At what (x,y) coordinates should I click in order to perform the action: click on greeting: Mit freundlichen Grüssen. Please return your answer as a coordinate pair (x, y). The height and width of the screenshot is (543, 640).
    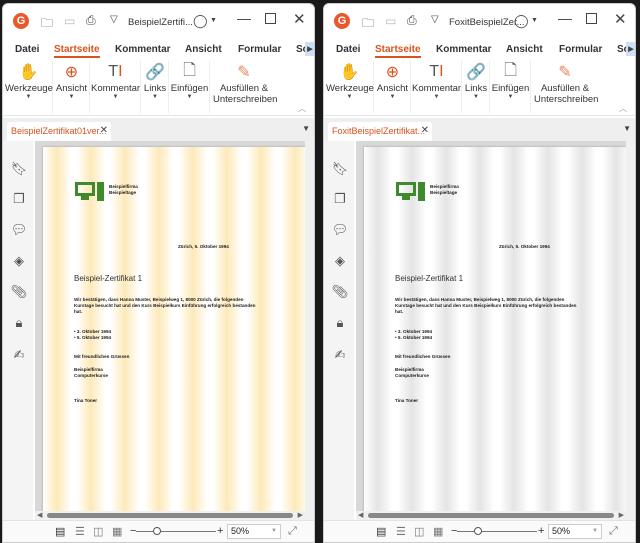
    Looking at the image, I should click on (102, 356).